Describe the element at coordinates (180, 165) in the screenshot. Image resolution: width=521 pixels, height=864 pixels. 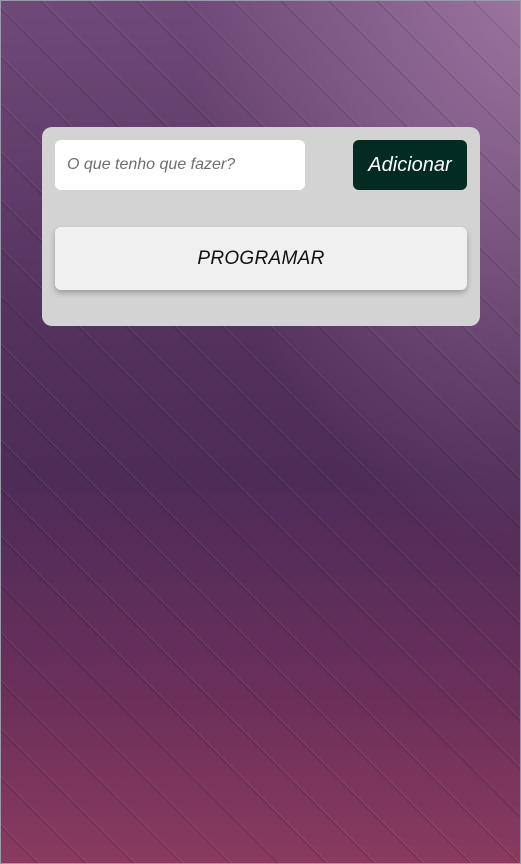
I see `task-input` at that location.